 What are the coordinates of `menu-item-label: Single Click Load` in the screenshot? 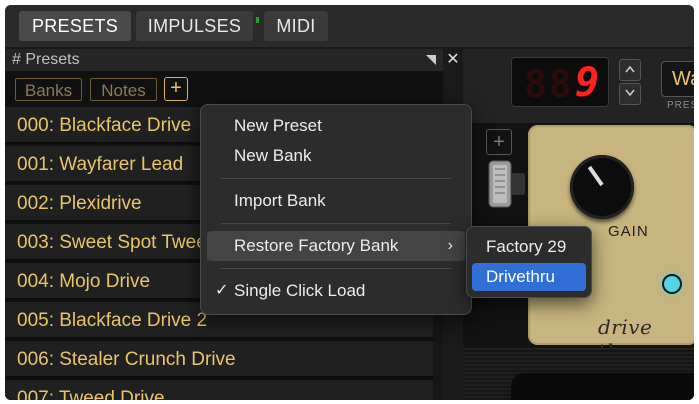 It's located at (300, 290).